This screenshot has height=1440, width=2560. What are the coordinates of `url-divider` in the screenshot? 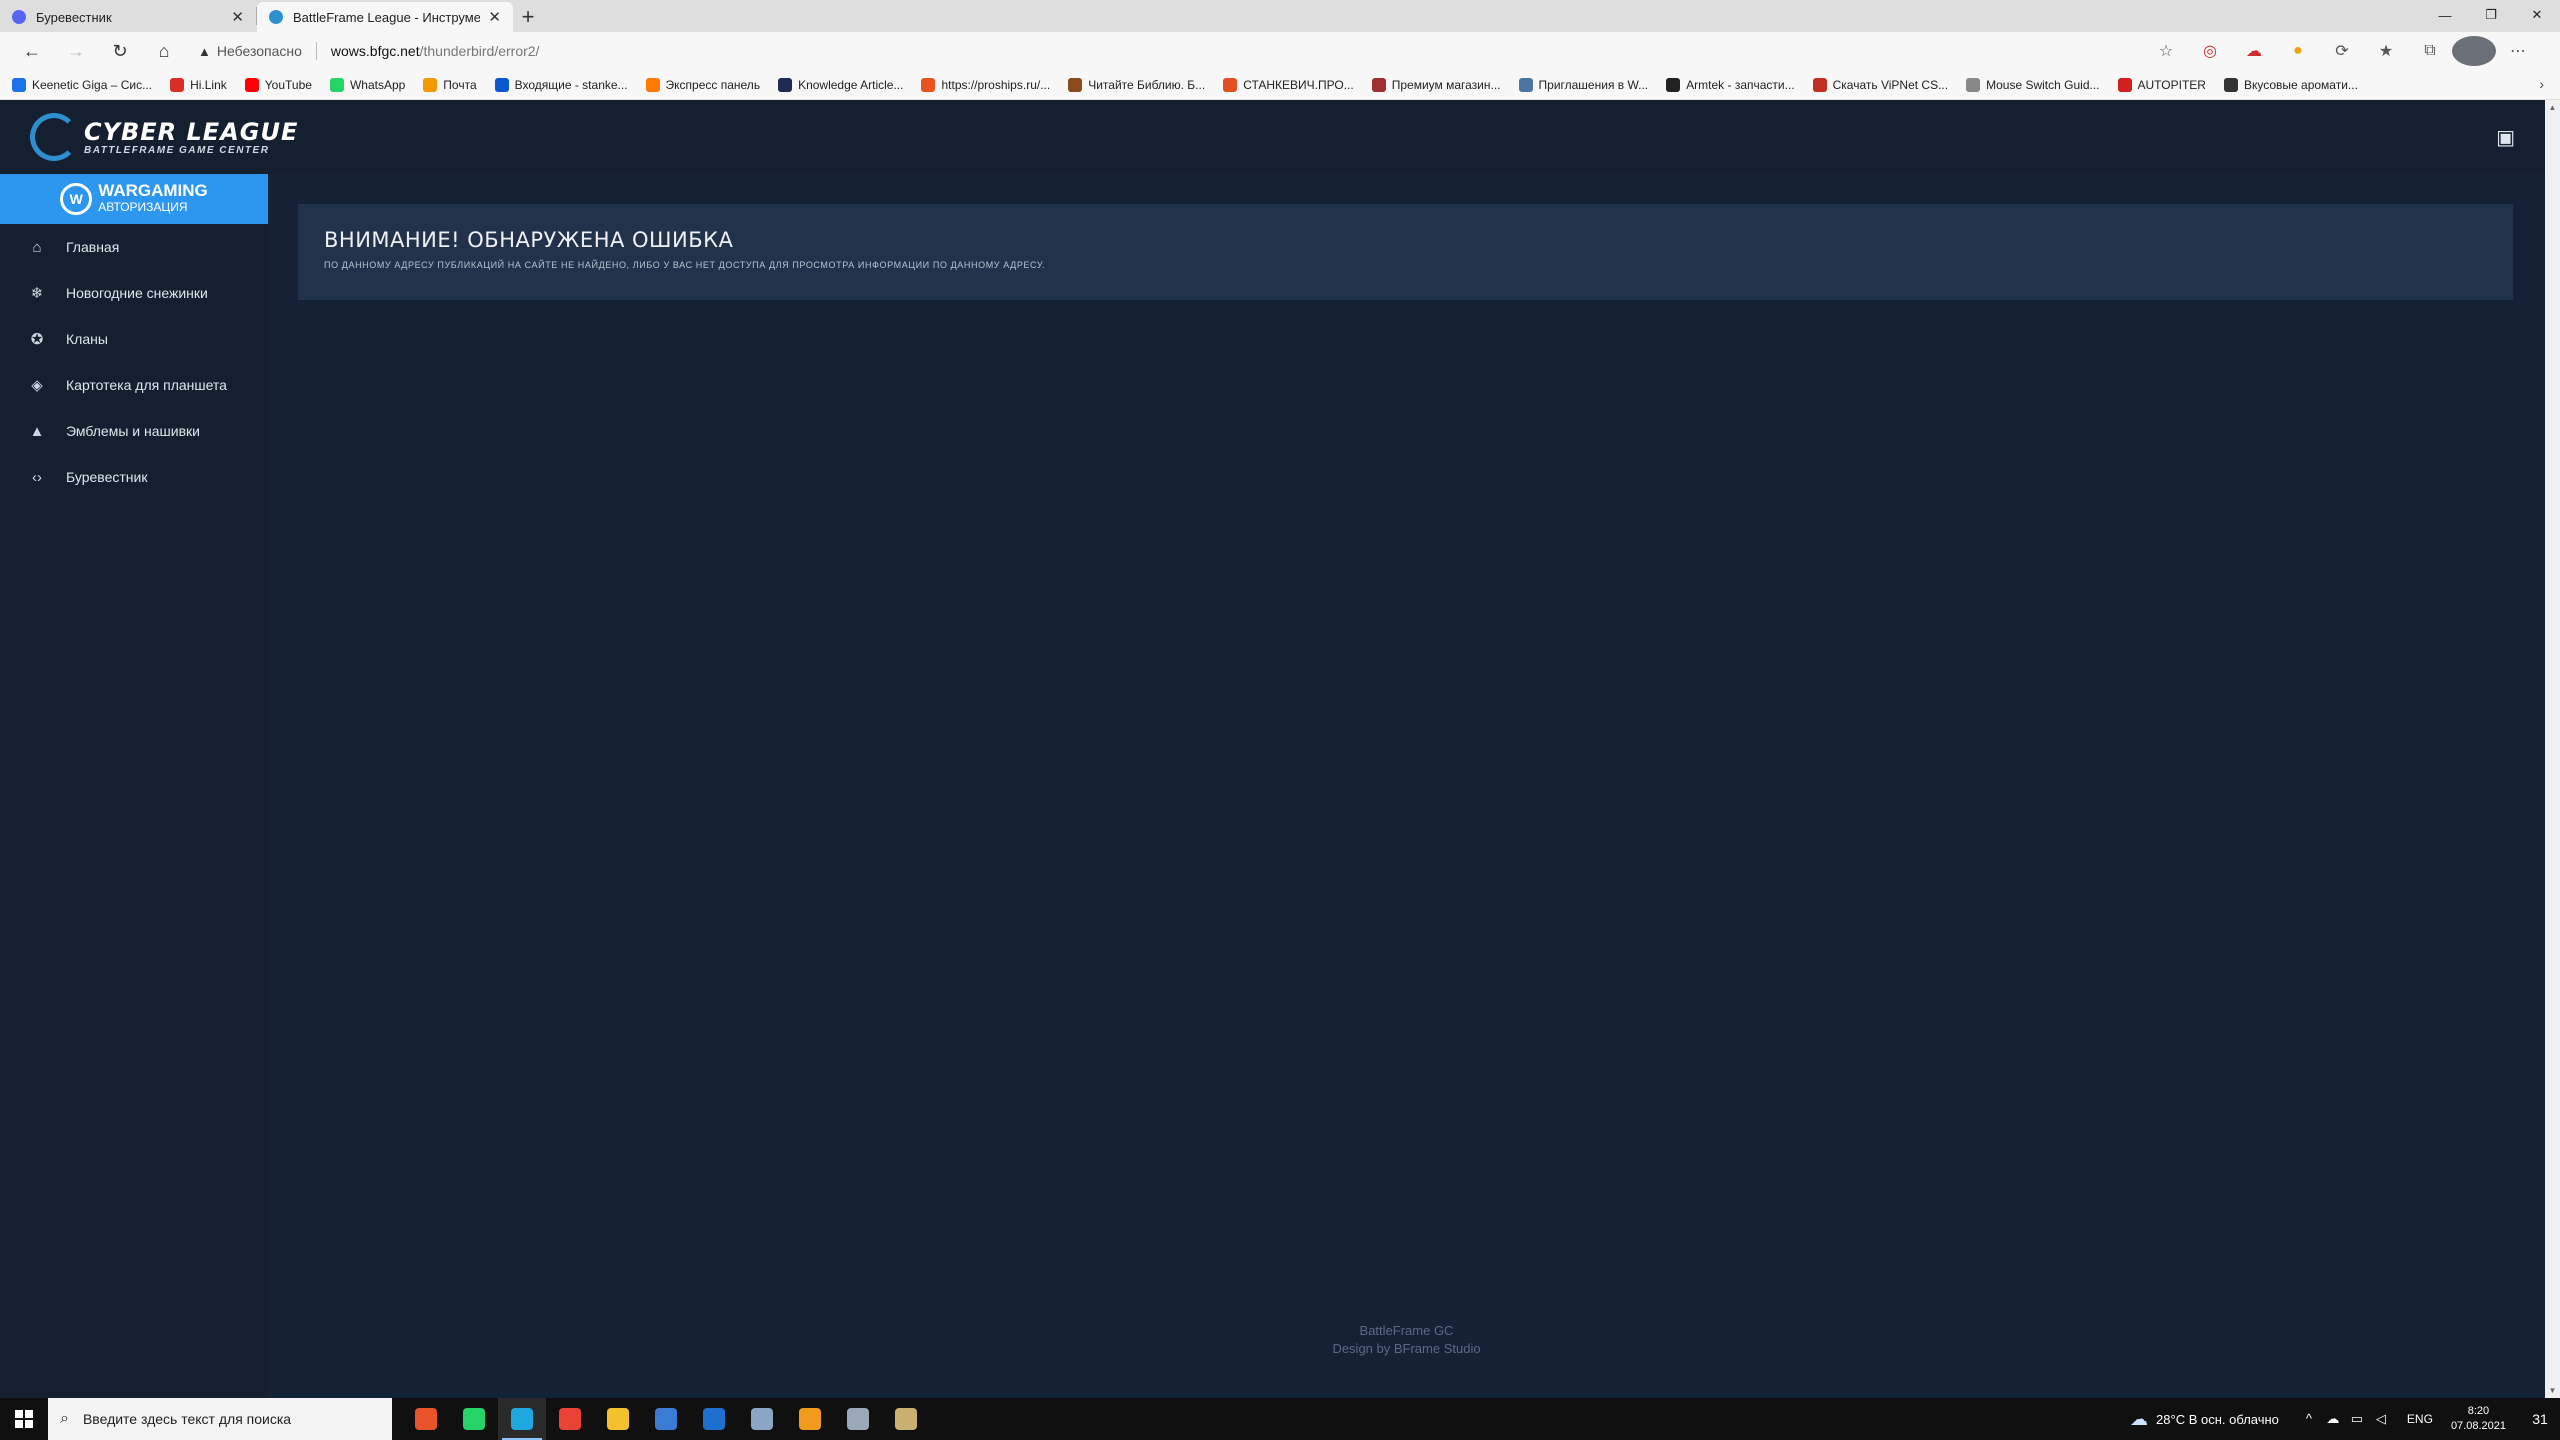 It's located at (316, 51).